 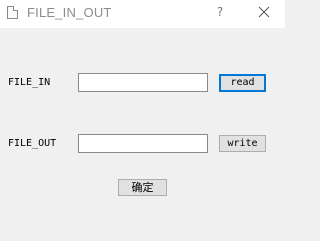 I want to click on document-icon, so click(x=12, y=12).